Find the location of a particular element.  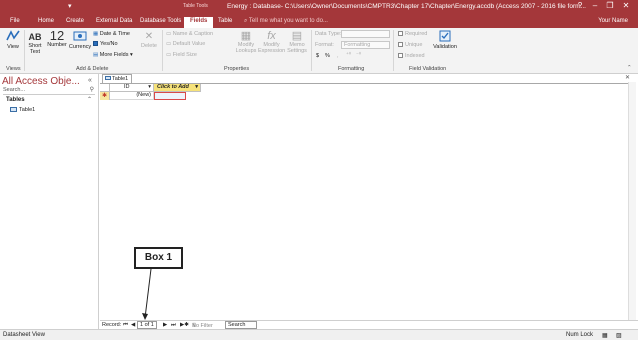

modify-lookups-button: ▦ Modify Lookups is located at coordinates (246, 42).